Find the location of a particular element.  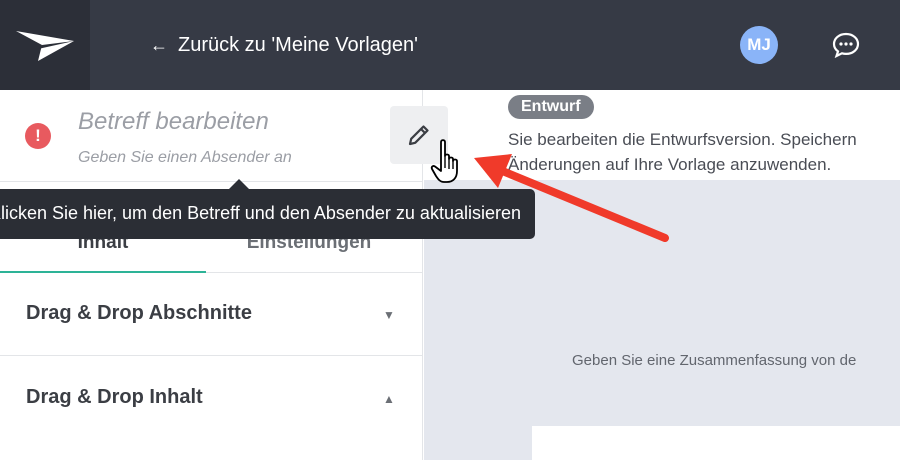

app-logo is located at coordinates (45, 45).